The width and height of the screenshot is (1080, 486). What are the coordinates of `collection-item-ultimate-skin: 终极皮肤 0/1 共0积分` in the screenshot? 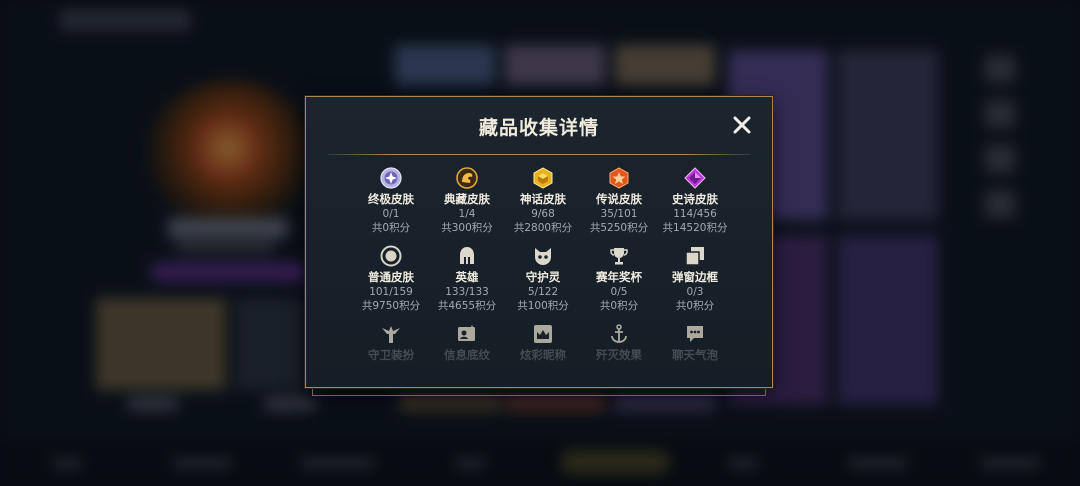 It's located at (391, 201).